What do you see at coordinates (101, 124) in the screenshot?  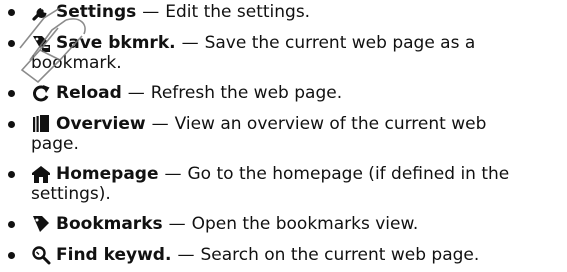 I see `item-title: Overview` at bounding box center [101, 124].